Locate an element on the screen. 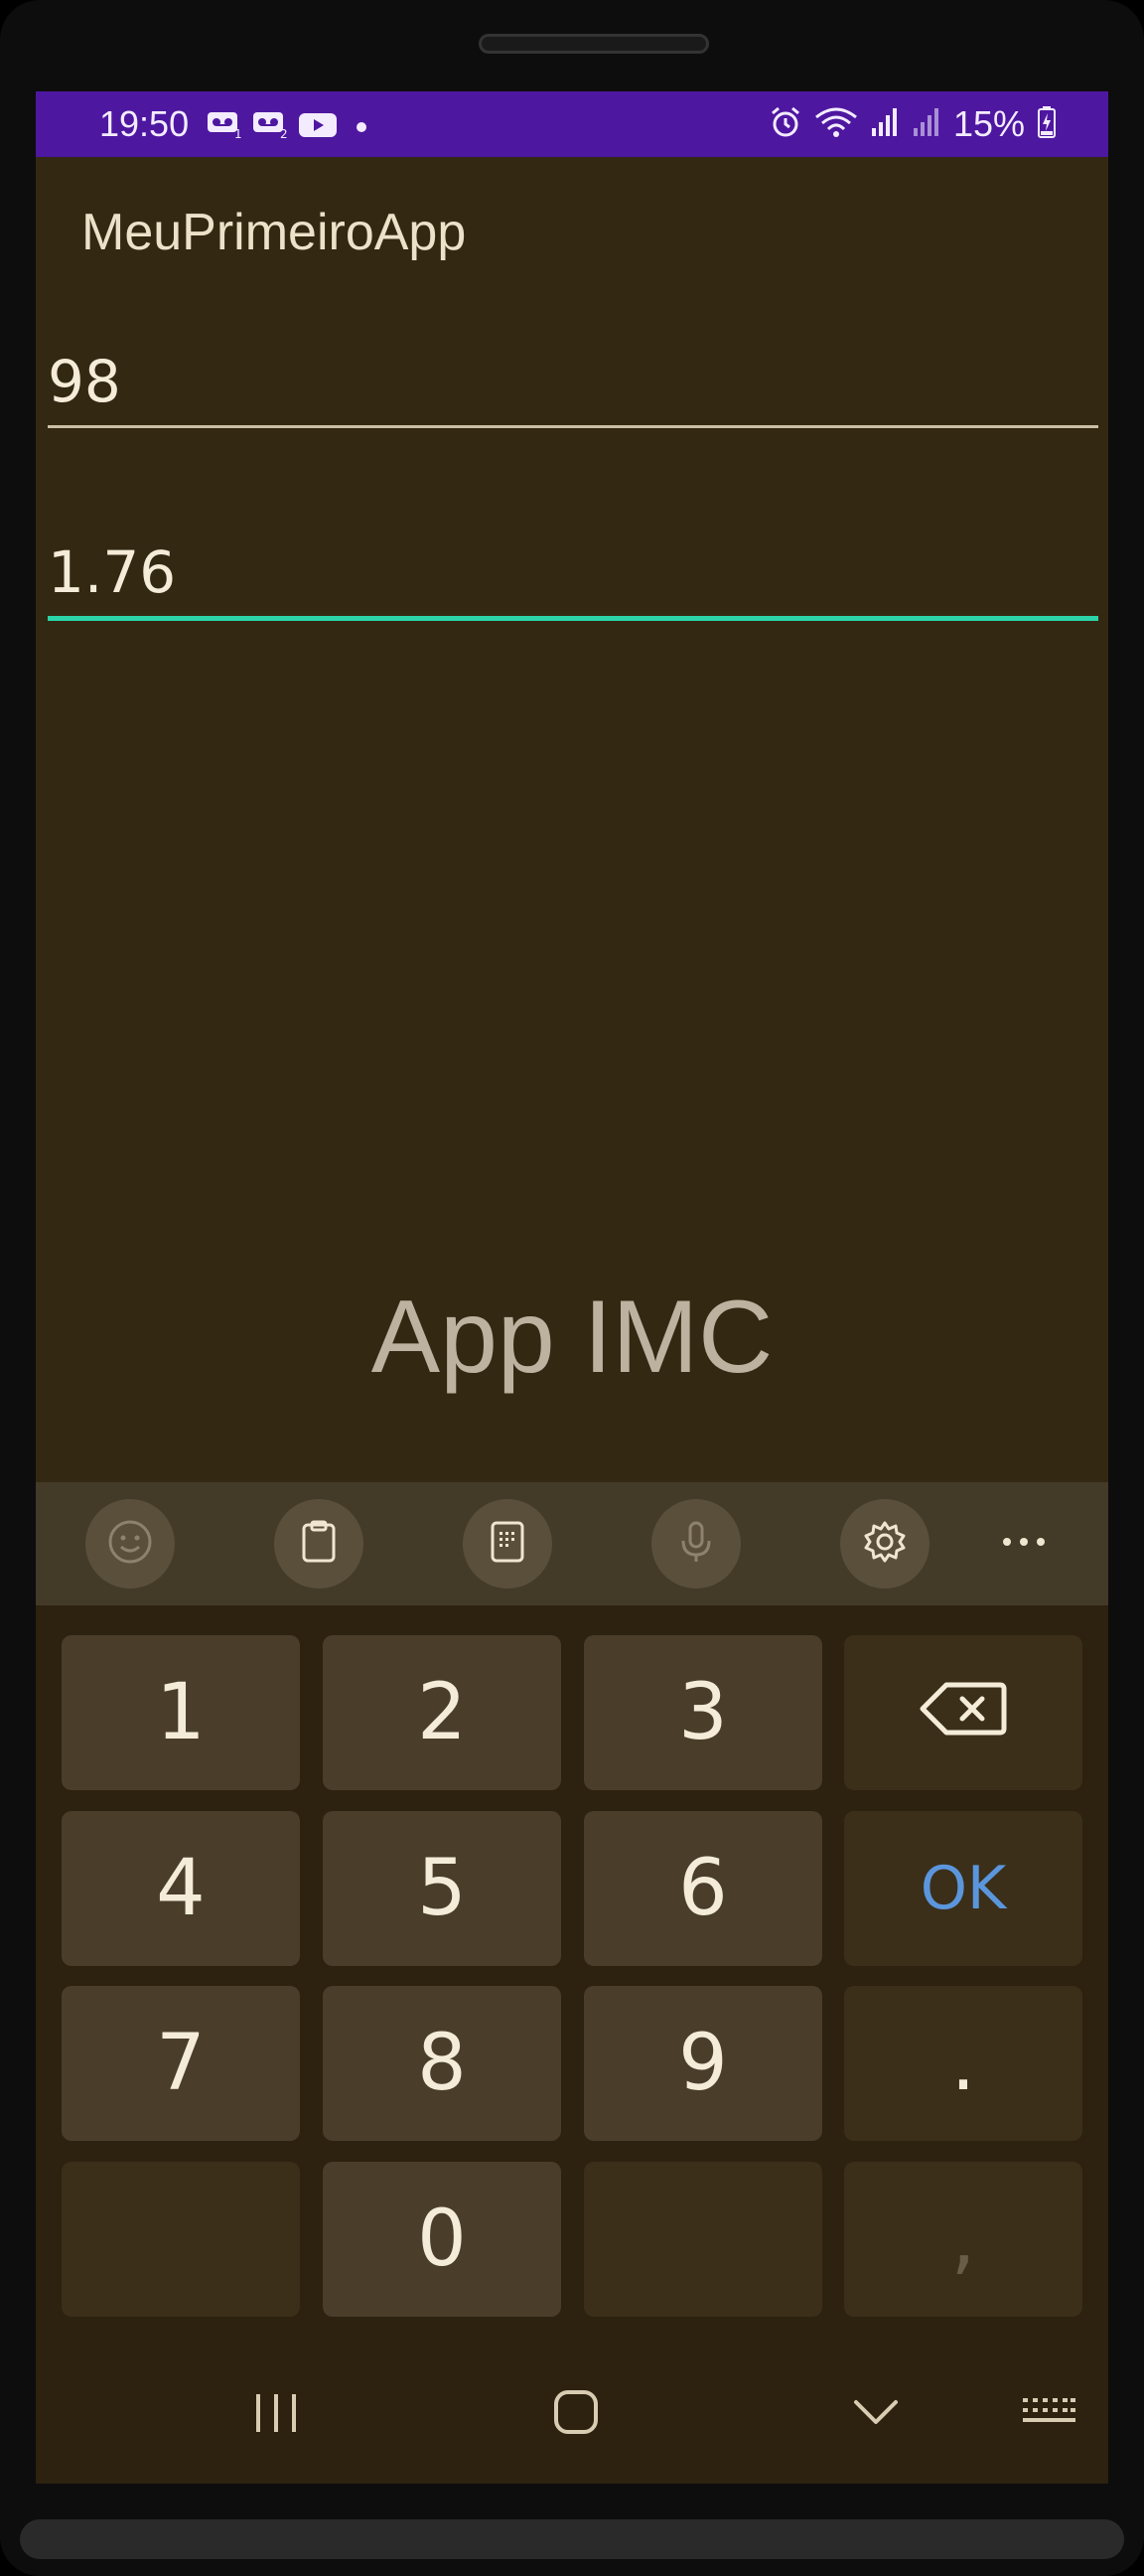 The width and height of the screenshot is (1144, 2576). battery-percent: 15% is located at coordinates (989, 124).